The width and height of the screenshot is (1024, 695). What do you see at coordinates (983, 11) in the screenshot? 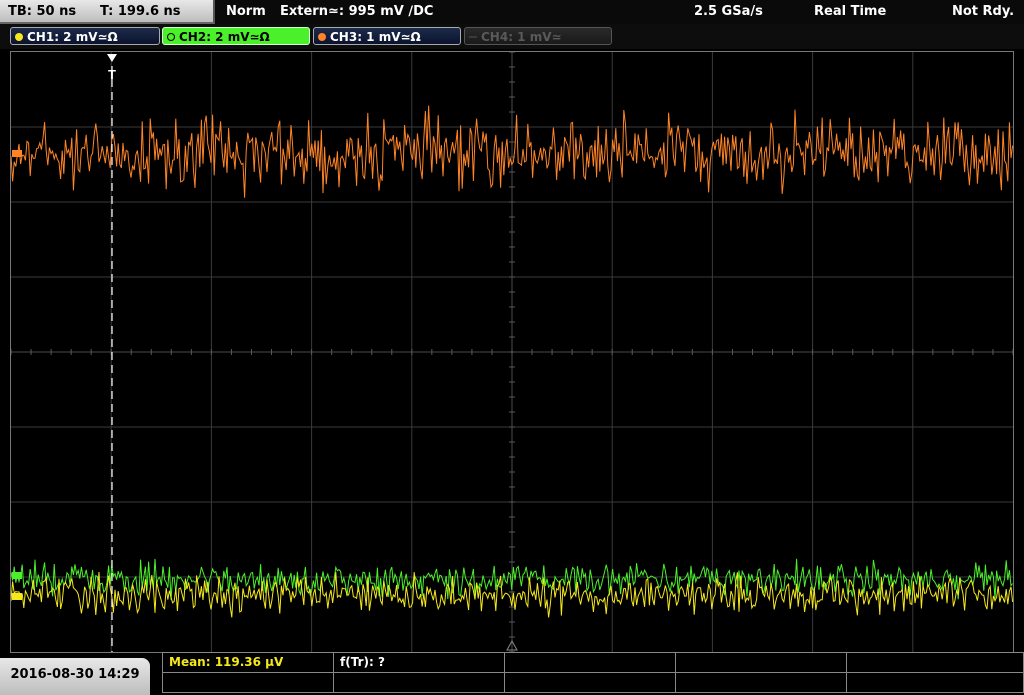
I see `acquisition-status: Not Rdy.` at bounding box center [983, 11].